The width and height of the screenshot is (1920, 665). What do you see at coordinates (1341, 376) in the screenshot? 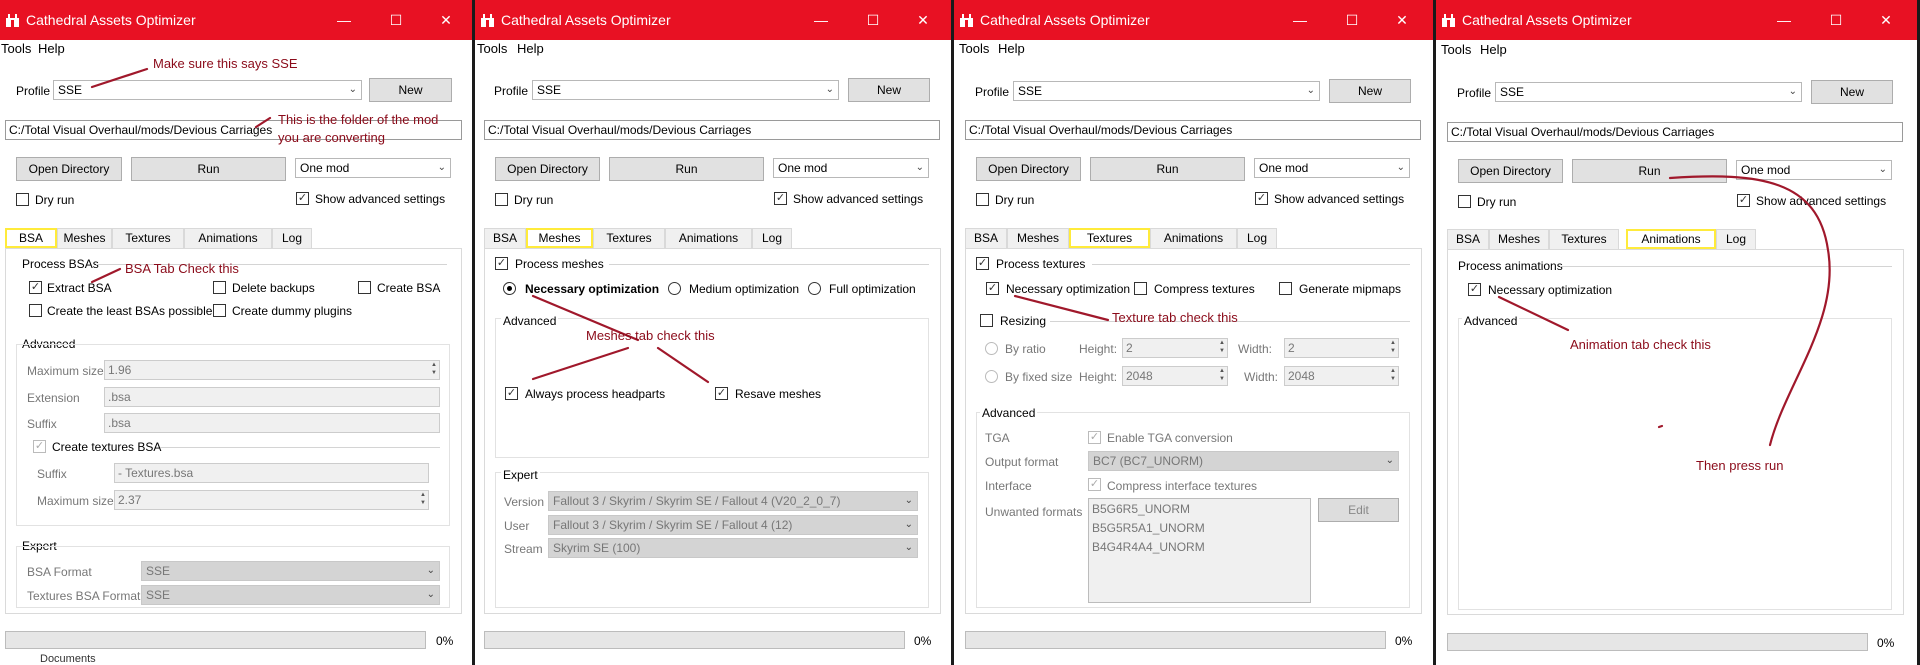
I see `fixed-width-input: 2048 ▲ ▼` at bounding box center [1341, 376].